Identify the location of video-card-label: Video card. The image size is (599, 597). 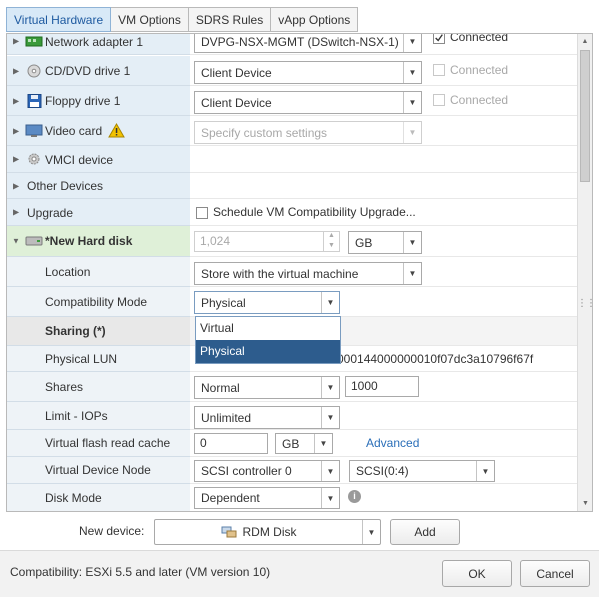
(74, 131).